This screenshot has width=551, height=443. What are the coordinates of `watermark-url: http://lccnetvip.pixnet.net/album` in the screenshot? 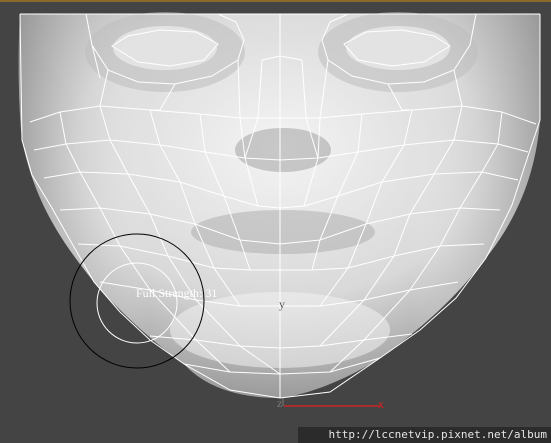 It's located at (424, 435).